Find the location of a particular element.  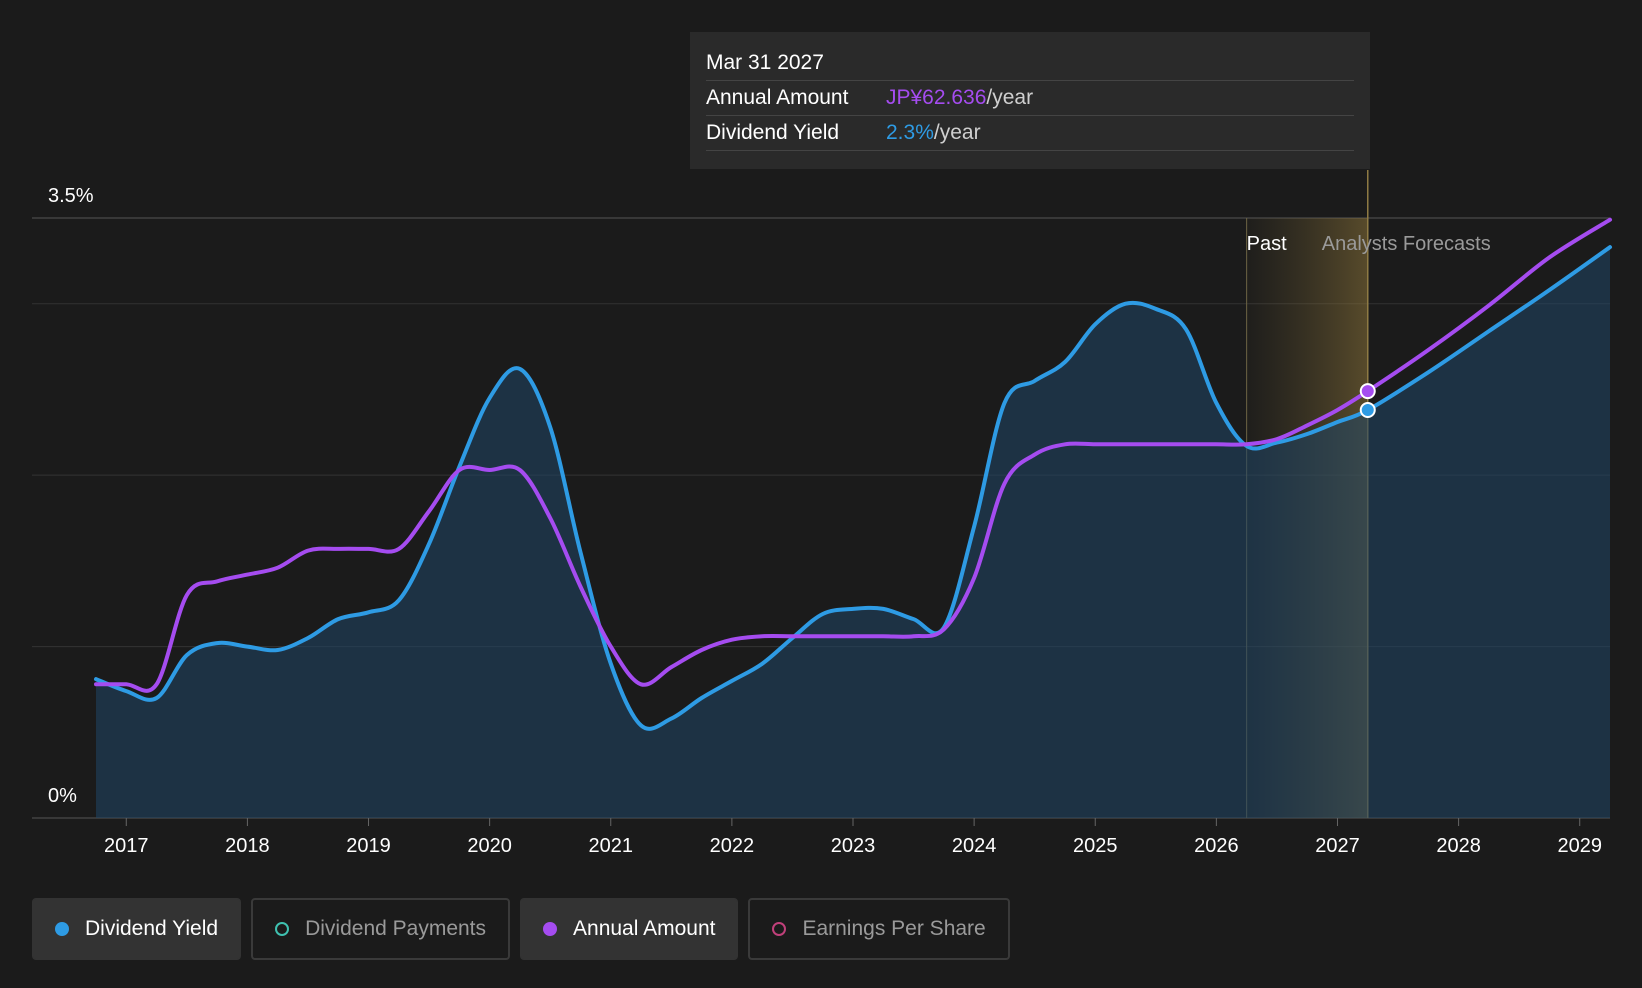

x-tick-label: 2020 is located at coordinates (489, 846).